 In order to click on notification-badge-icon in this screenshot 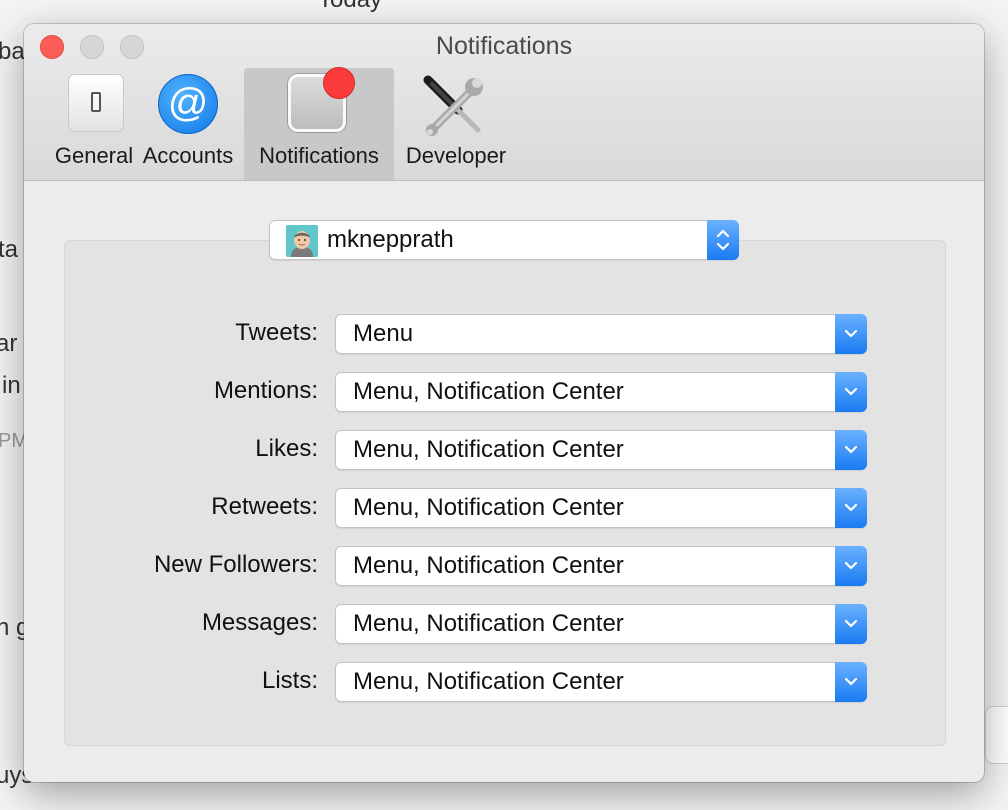, I will do `click(321, 99)`.